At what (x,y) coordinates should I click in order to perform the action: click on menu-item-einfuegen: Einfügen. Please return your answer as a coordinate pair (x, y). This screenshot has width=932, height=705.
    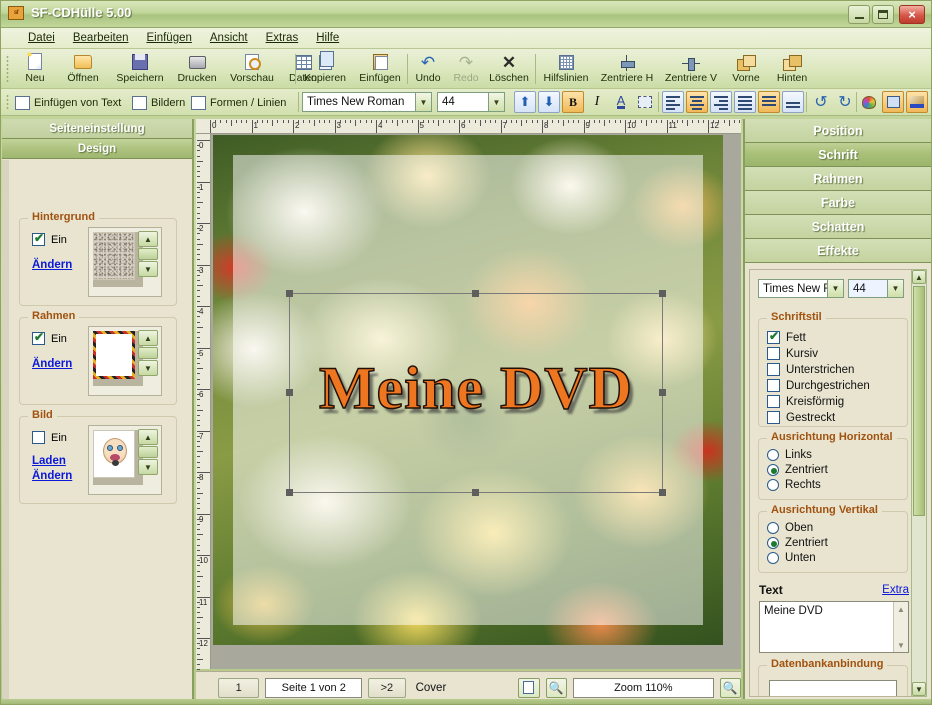
    Looking at the image, I should click on (168, 38).